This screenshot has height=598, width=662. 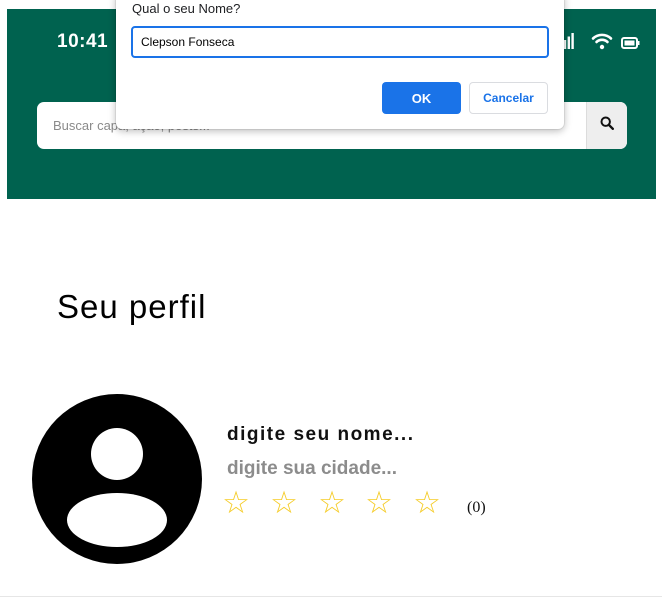 What do you see at coordinates (340, 64) in the screenshot?
I see `prompt-dialog: Qual o seu Nome? OK Cancelar` at bounding box center [340, 64].